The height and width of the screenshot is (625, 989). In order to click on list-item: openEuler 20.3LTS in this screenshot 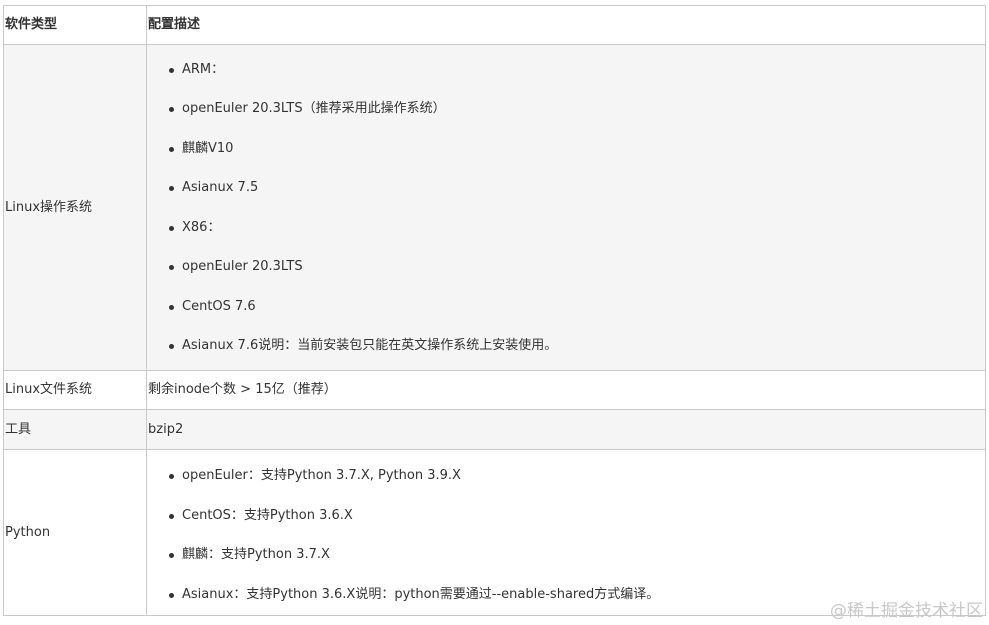, I will do `click(566, 267)`.